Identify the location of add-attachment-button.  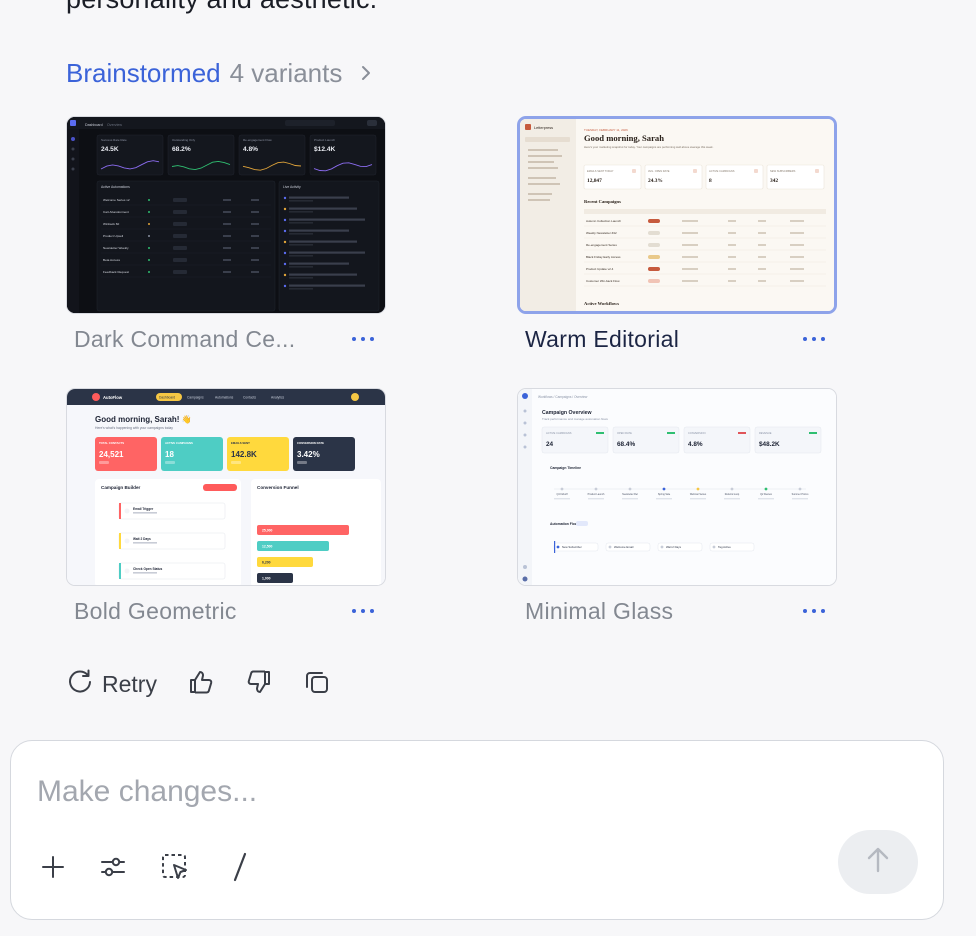
(53, 869).